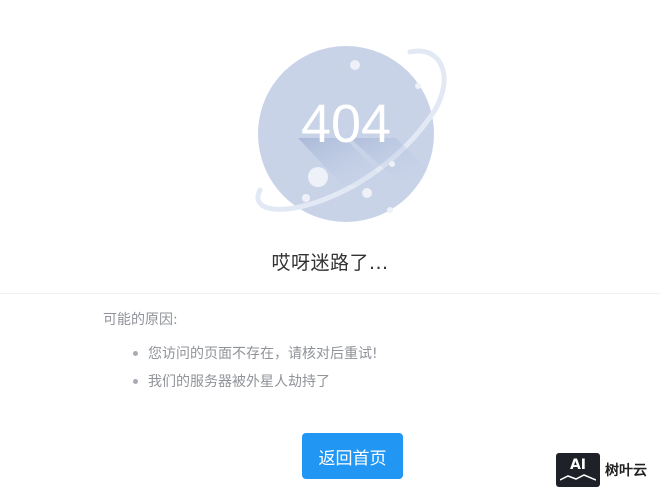 The height and width of the screenshot is (500, 660). I want to click on divider, so click(330, 293).